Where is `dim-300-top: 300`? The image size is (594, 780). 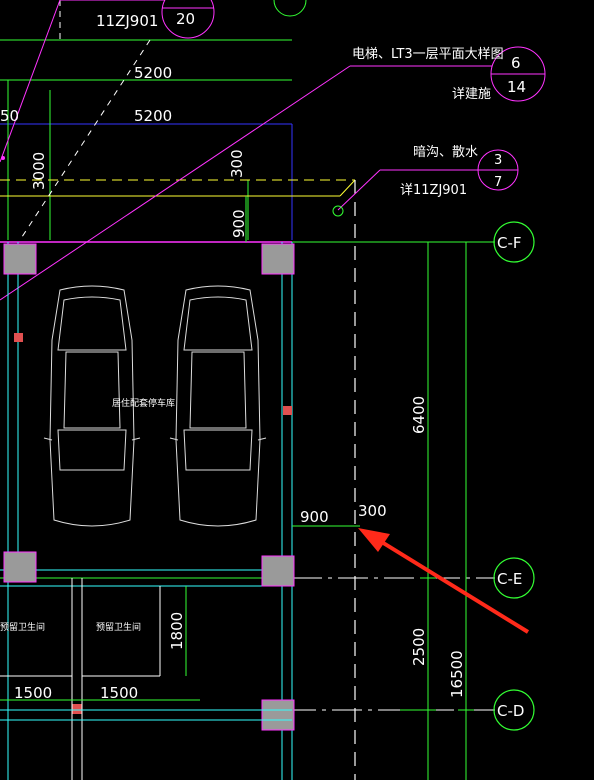
dim-300-top: 300 is located at coordinates (237, 163).